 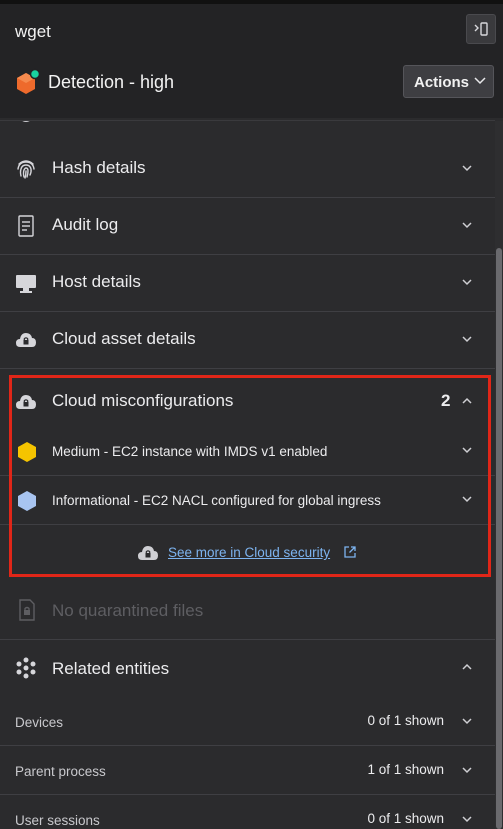 I want to click on collapse-panel-button, so click(x=481, y=29).